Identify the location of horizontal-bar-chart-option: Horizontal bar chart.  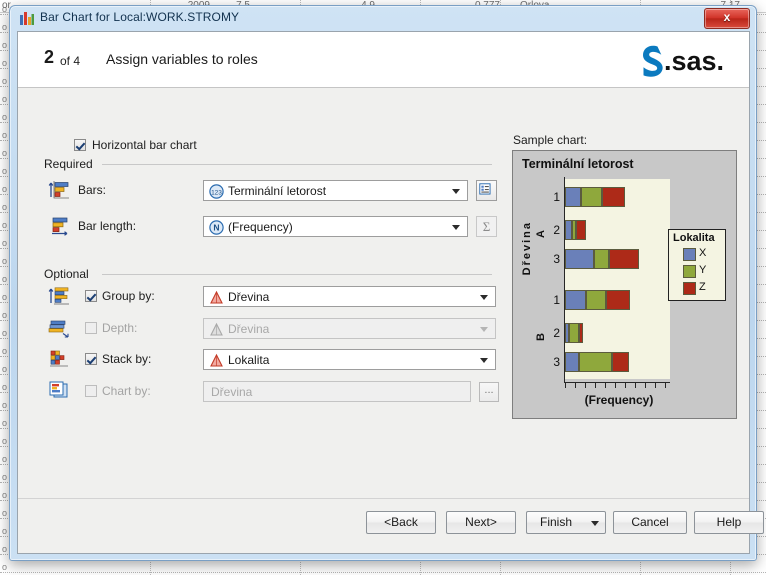
(135, 145).